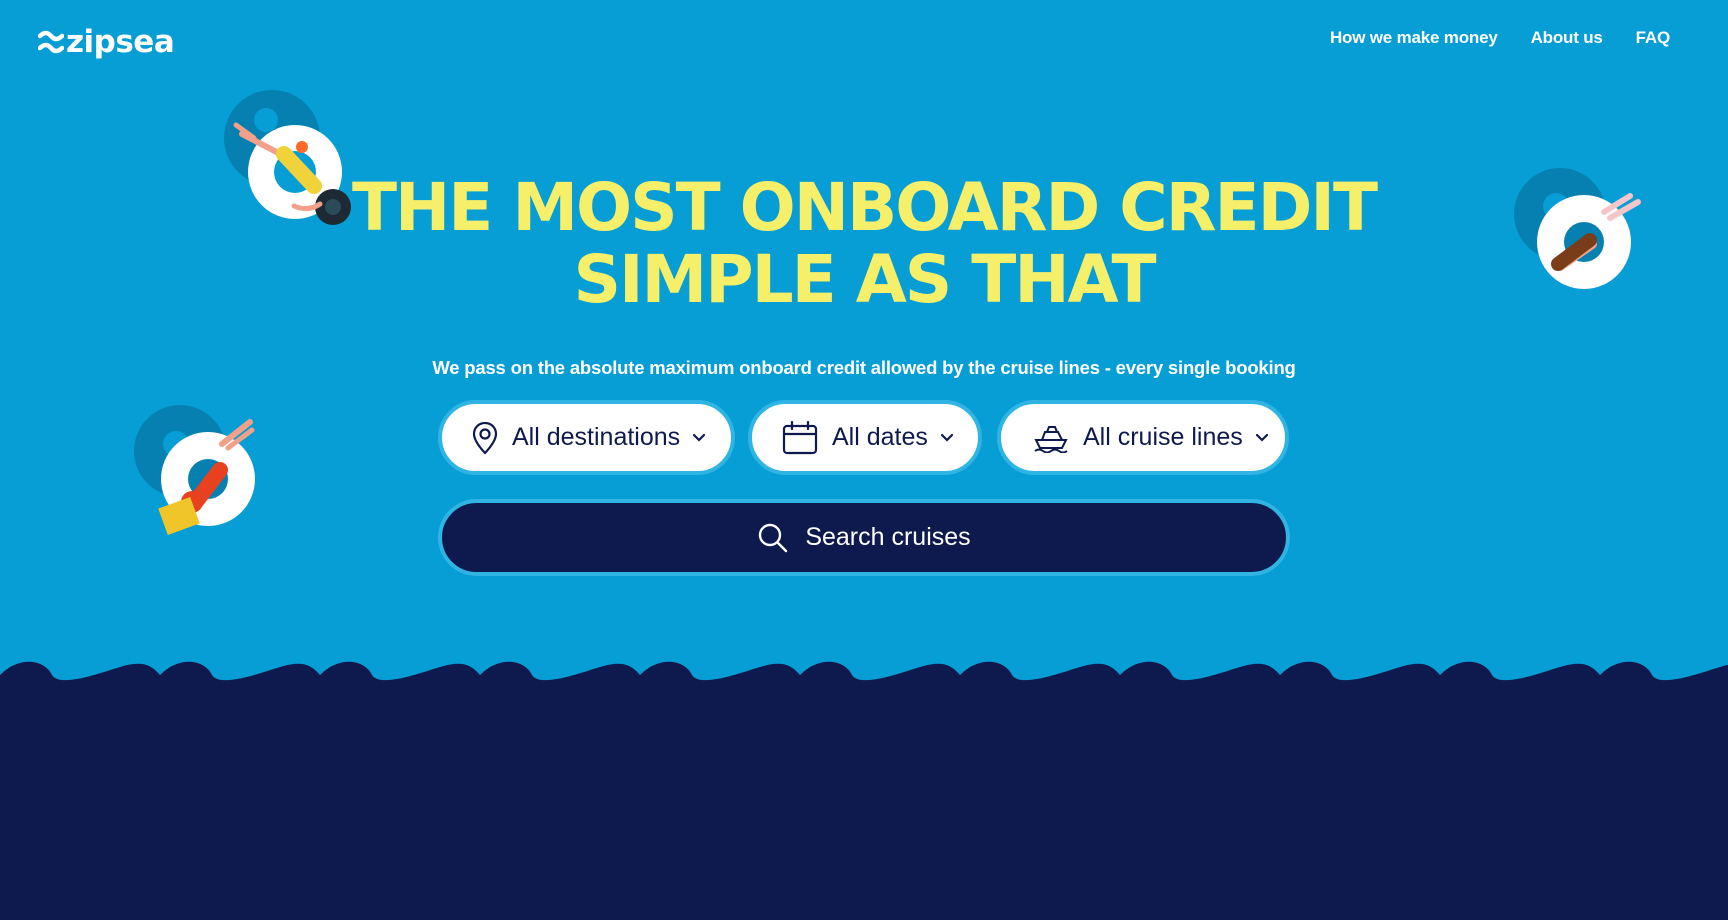  Describe the element at coordinates (880, 437) in the screenshot. I see `dates-filter-label: All dates` at that location.